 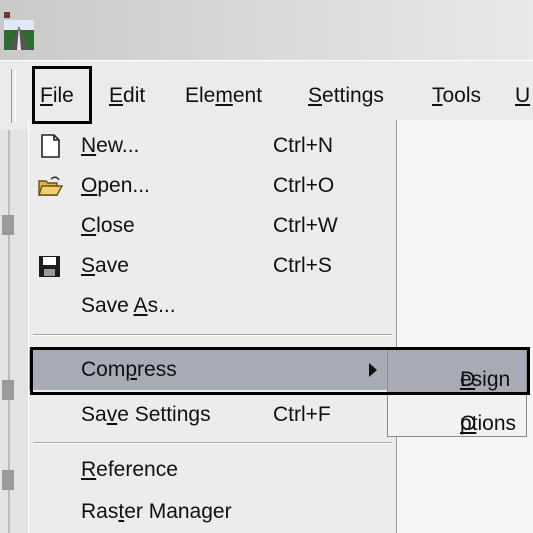 I want to click on menu-utilities: U, so click(x=522, y=96).